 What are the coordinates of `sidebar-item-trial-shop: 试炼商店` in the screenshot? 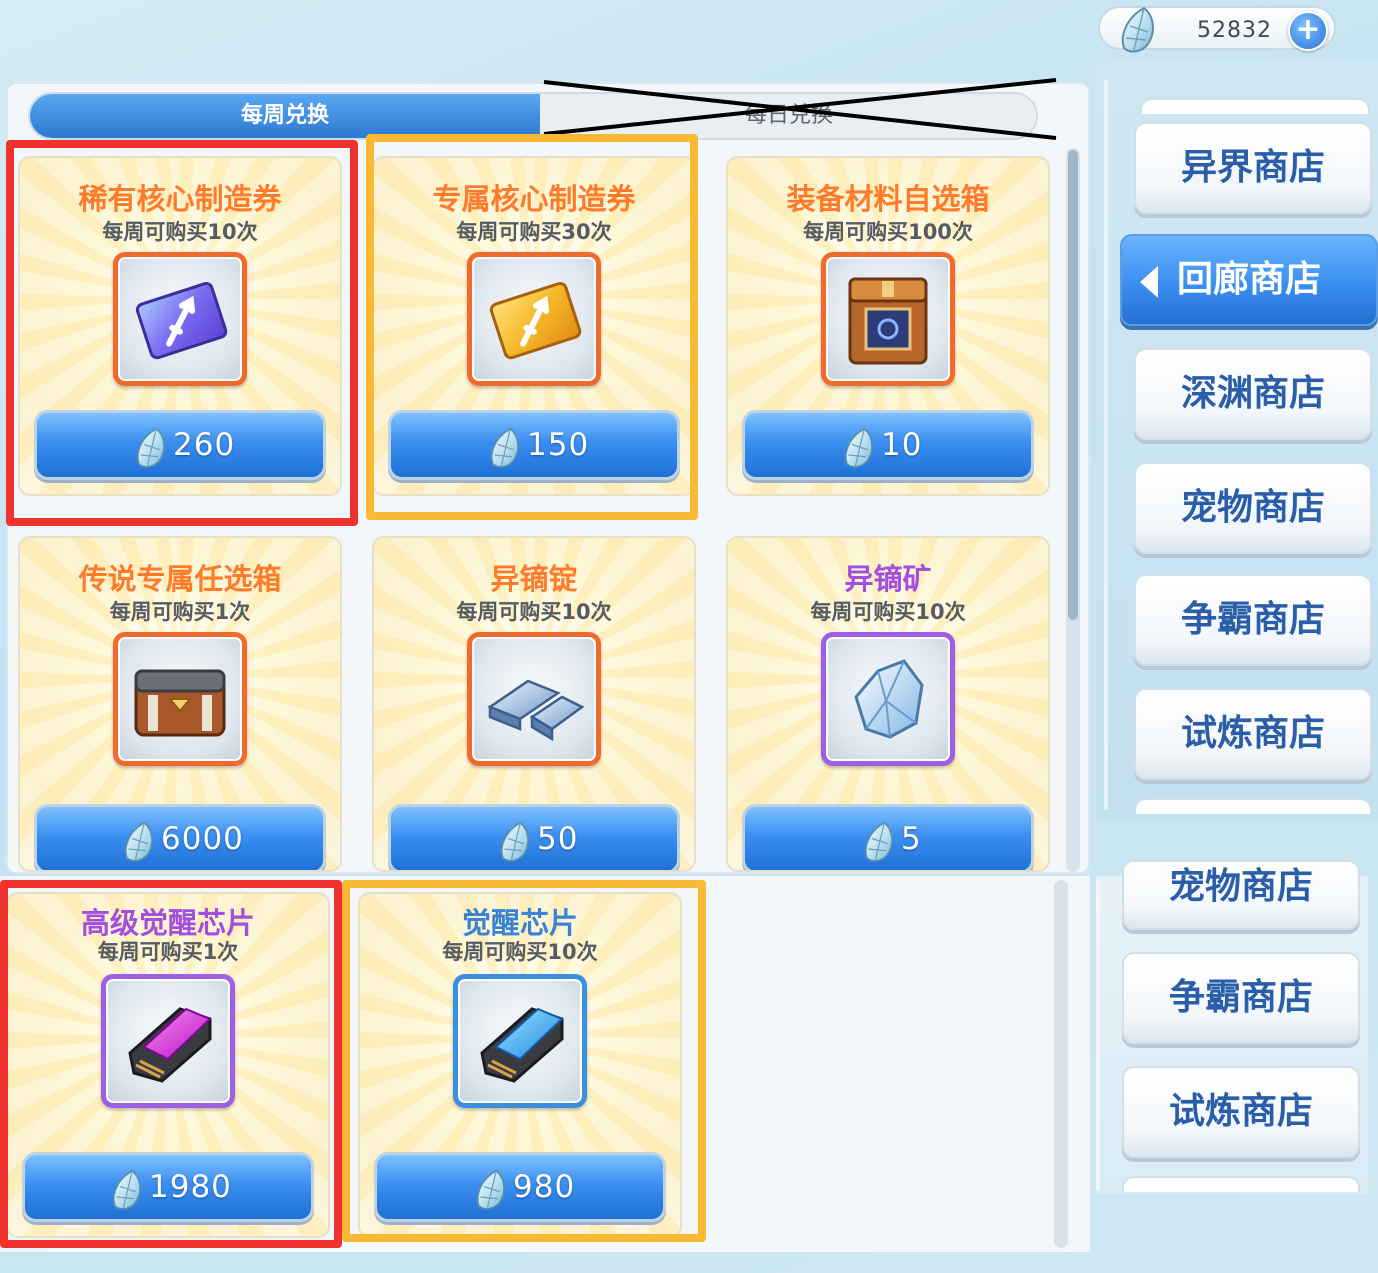 It's located at (1253, 734).